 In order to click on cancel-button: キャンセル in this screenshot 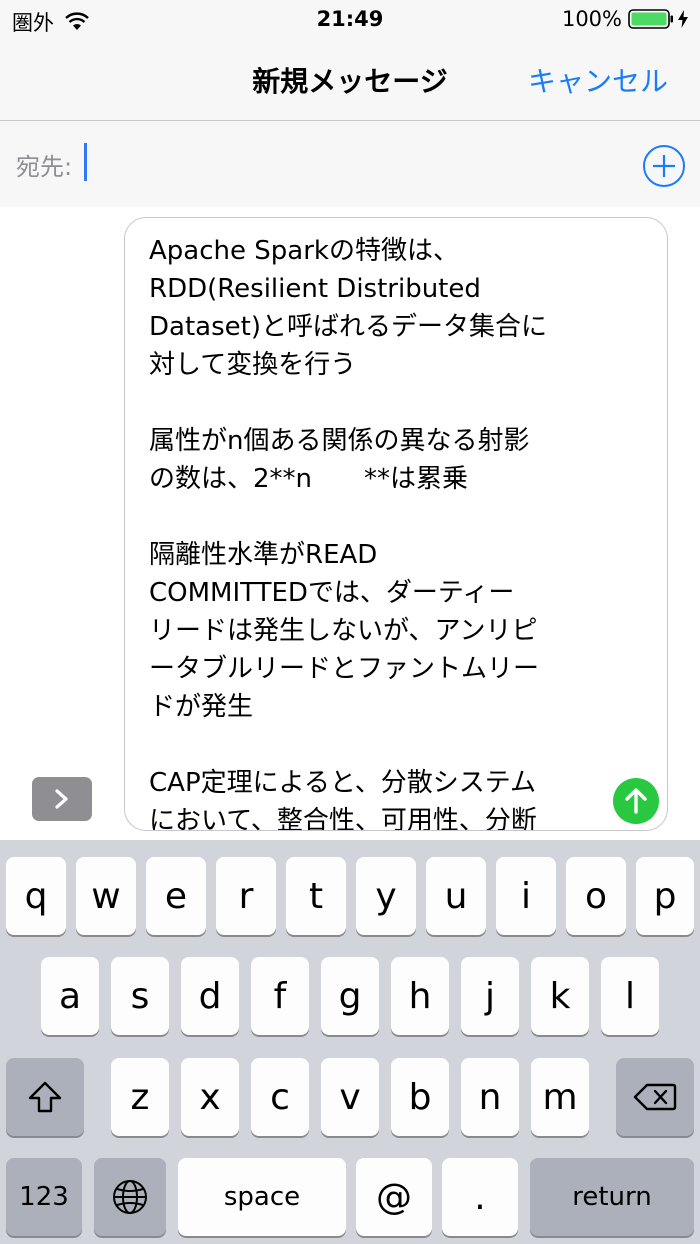, I will do `click(598, 80)`.